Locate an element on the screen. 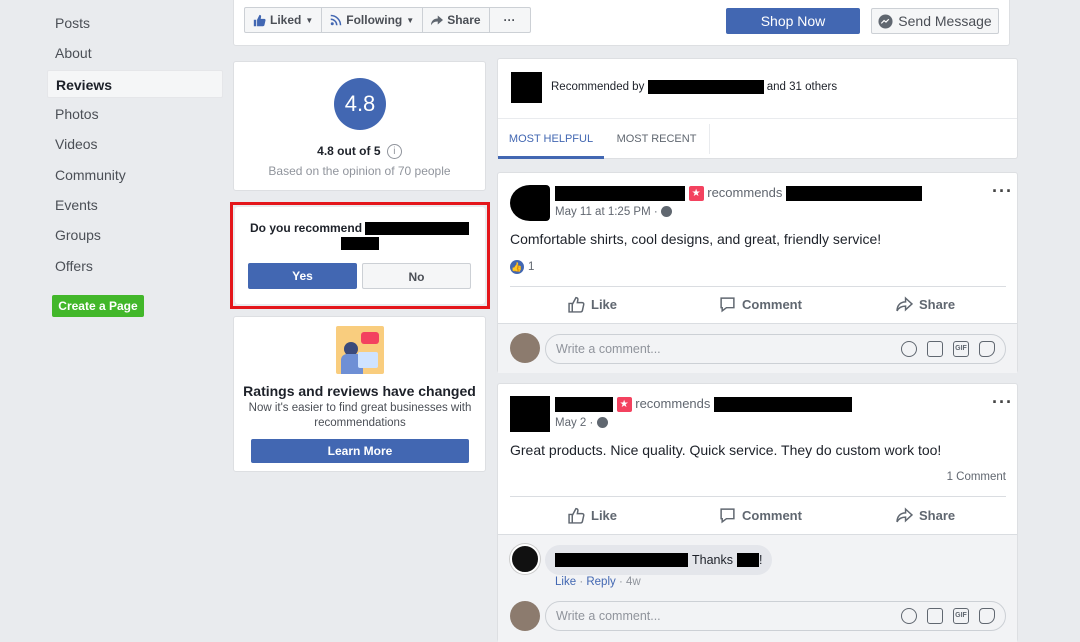  nav-item-groups: Groups is located at coordinates (135, 235).